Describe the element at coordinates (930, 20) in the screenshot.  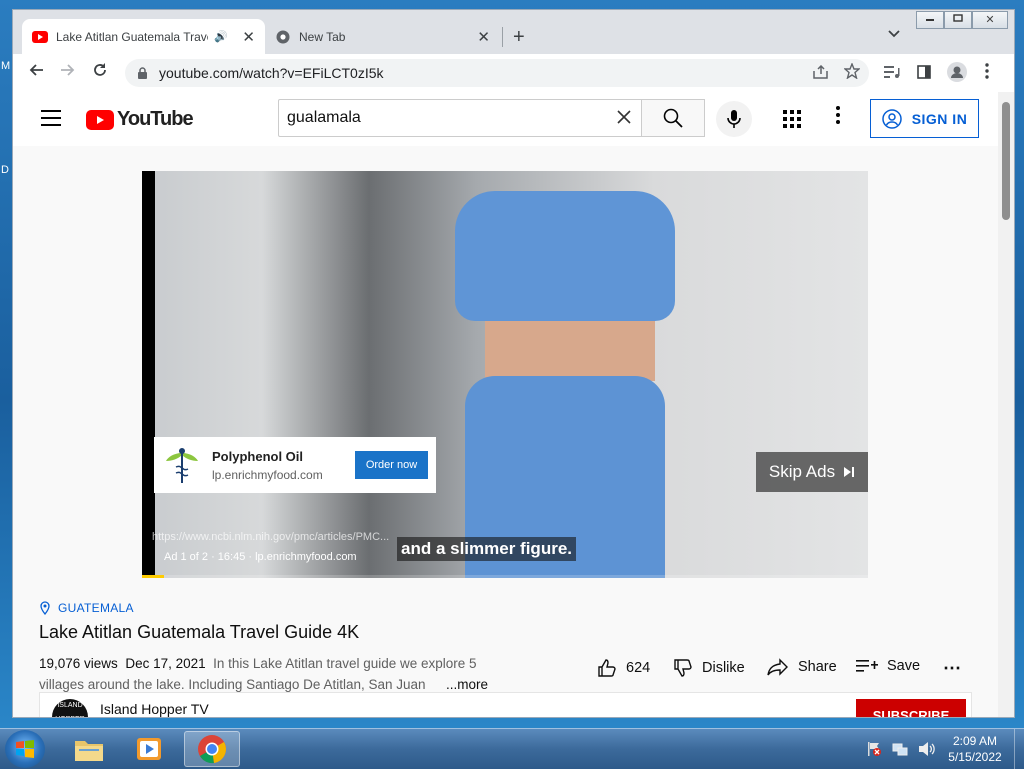
I see `minimize-button` at that location.